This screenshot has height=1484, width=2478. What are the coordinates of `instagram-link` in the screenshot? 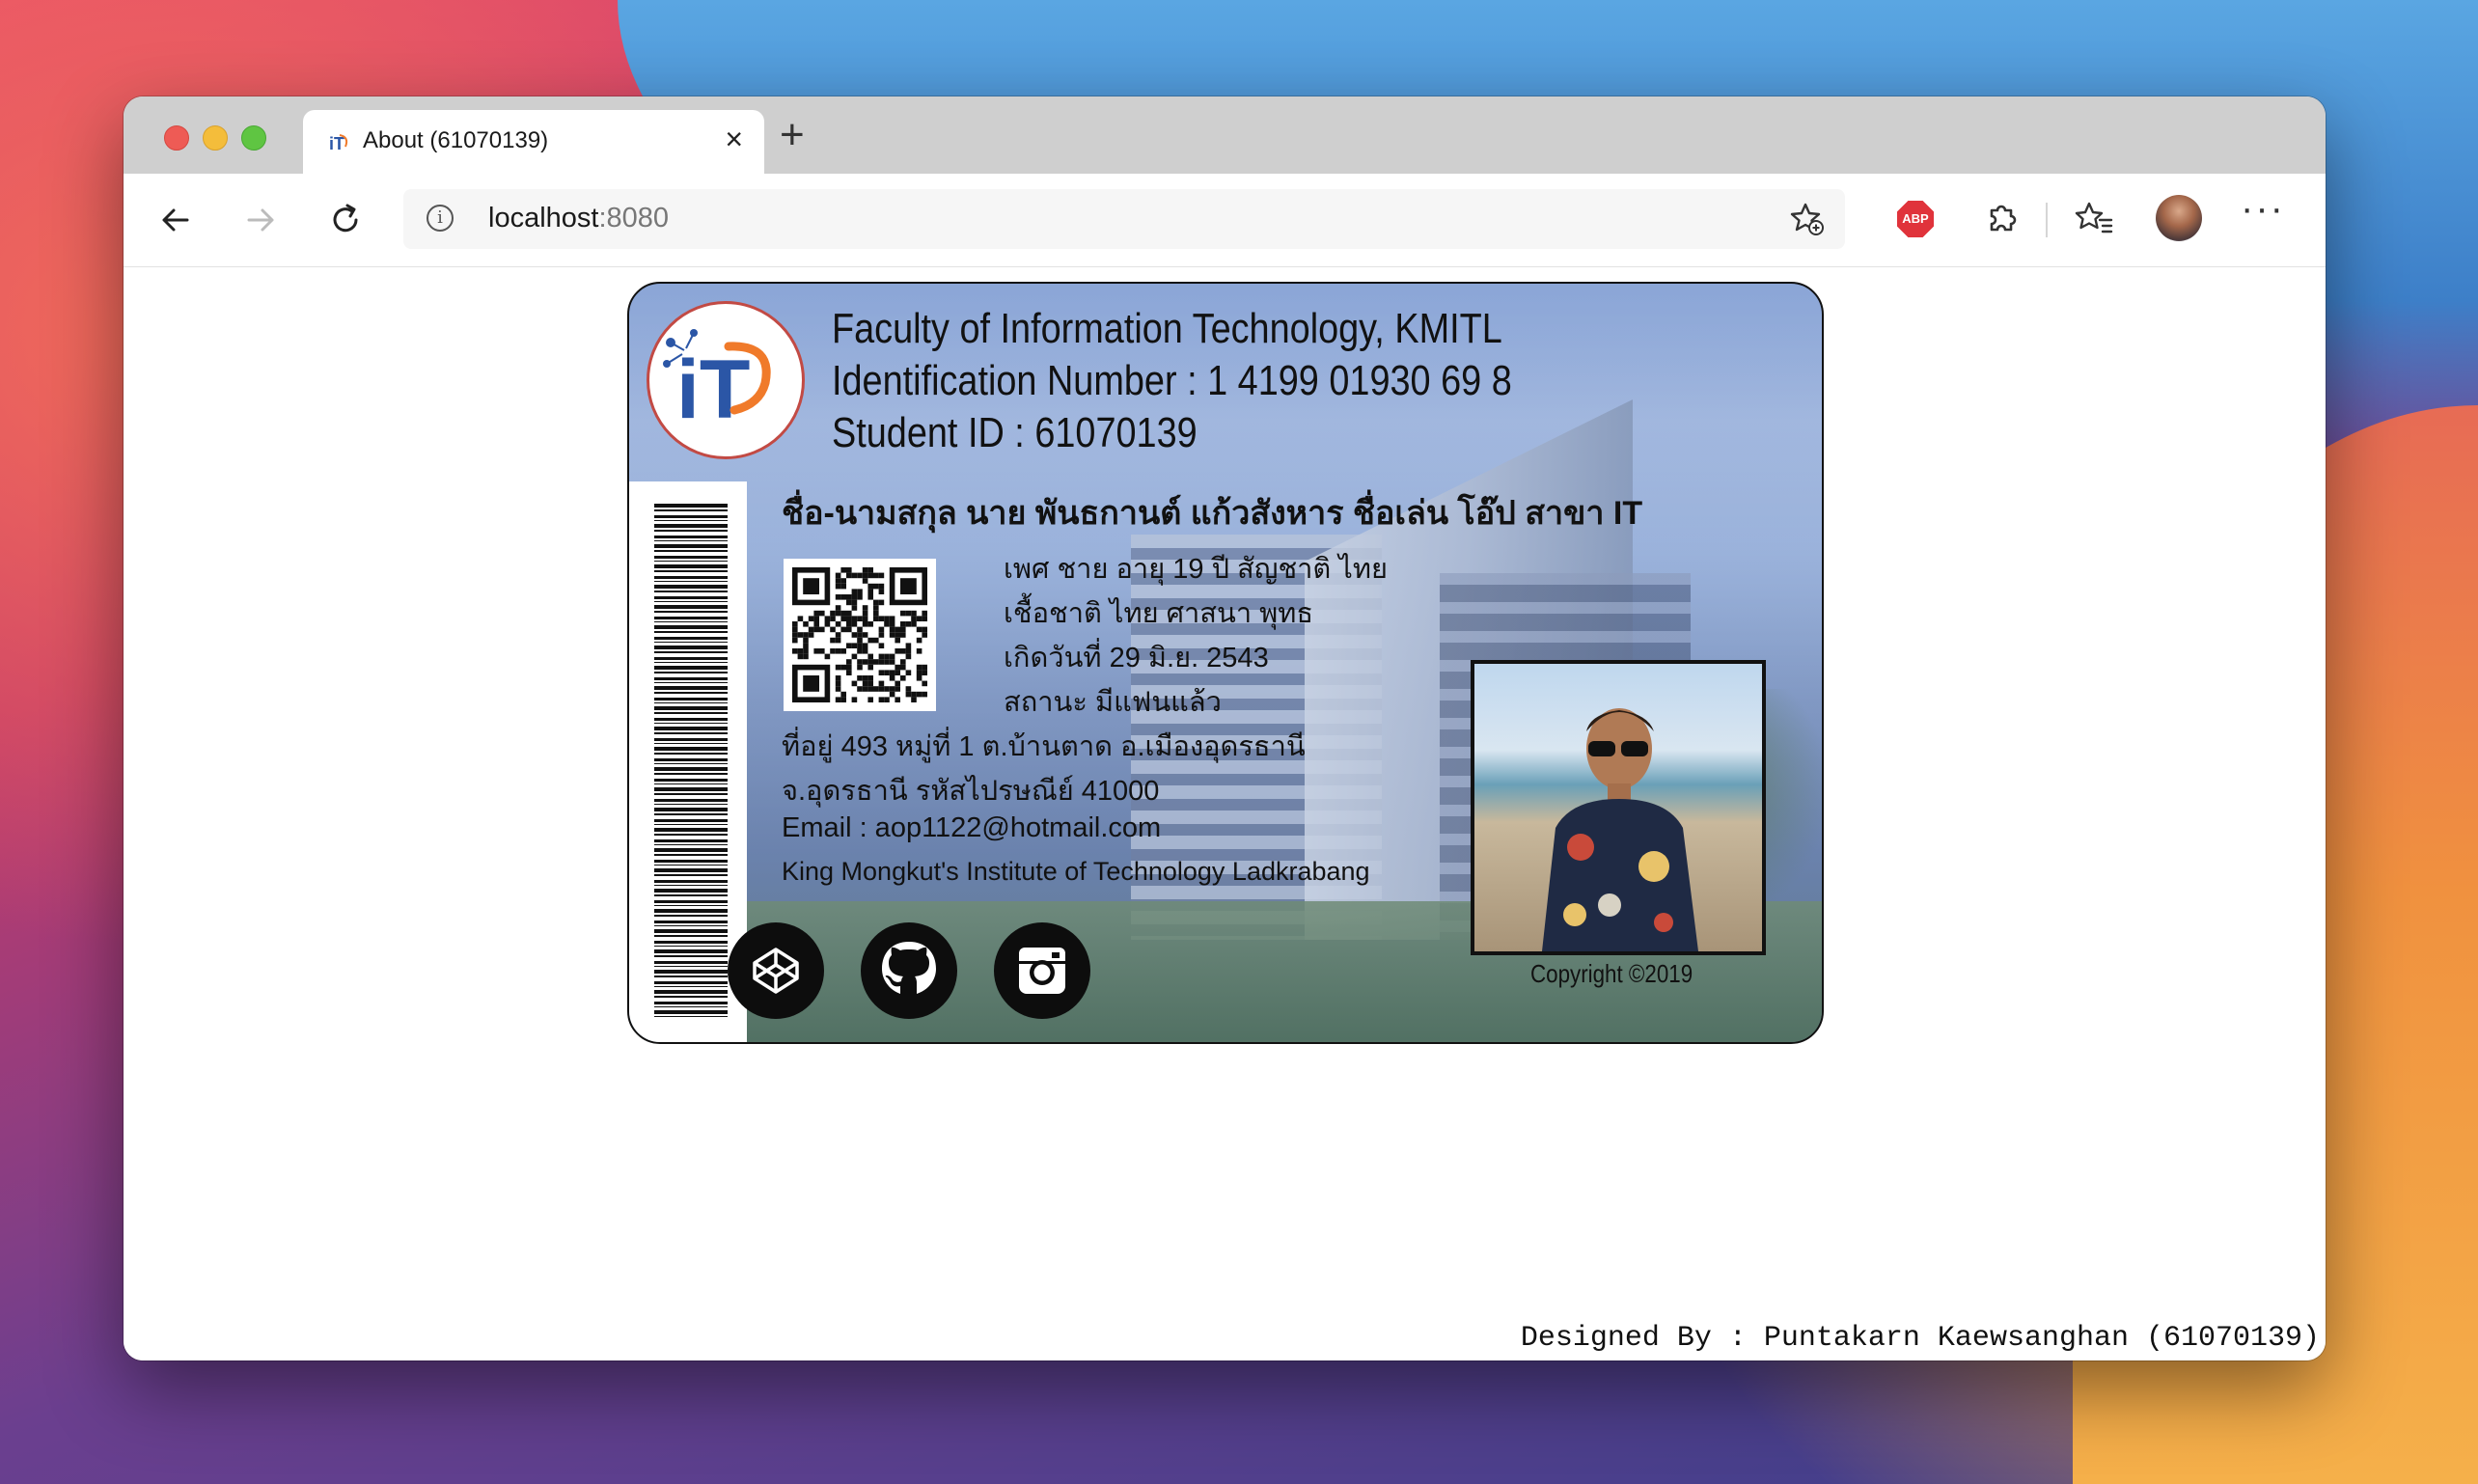 It's located at (1042, 970).